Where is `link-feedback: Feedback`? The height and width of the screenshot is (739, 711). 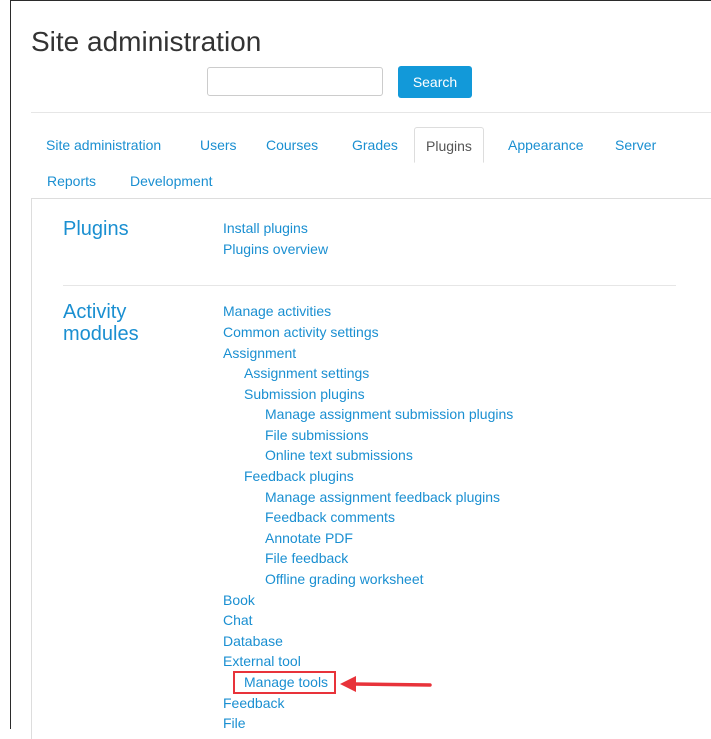 link-feedback: Feedback is located at coordinates (253, 703).